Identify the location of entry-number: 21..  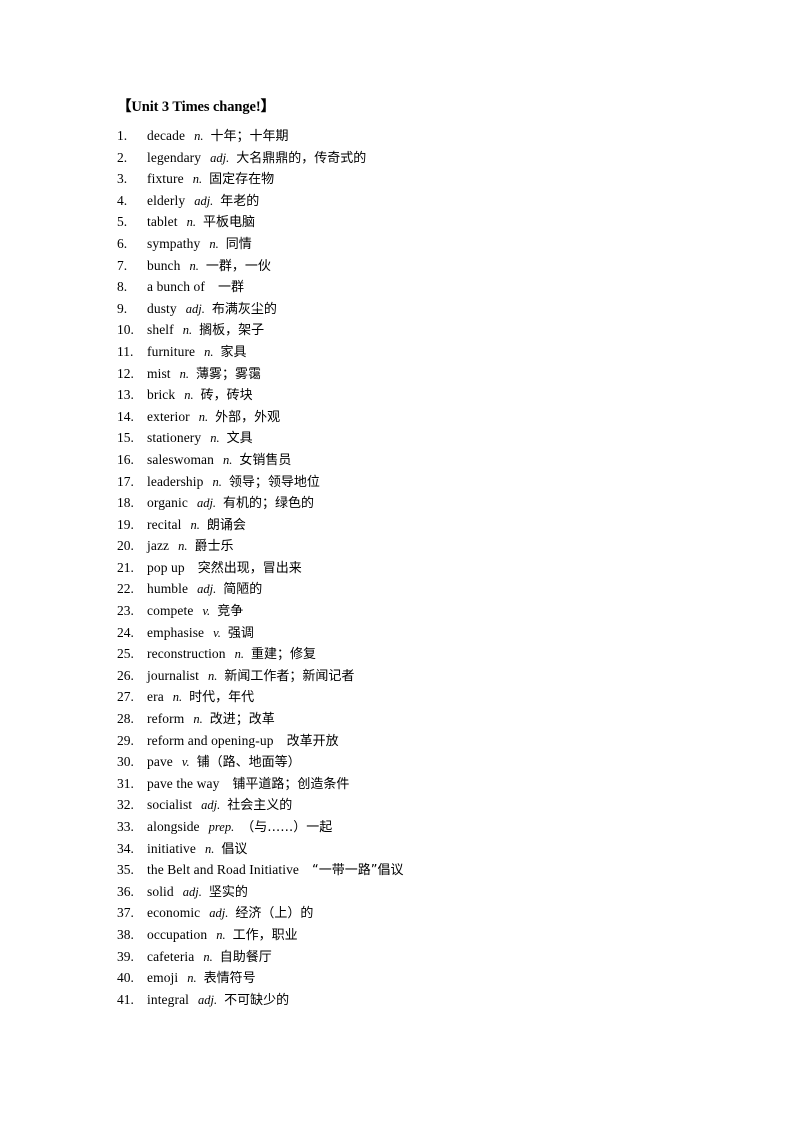
(125, 567).